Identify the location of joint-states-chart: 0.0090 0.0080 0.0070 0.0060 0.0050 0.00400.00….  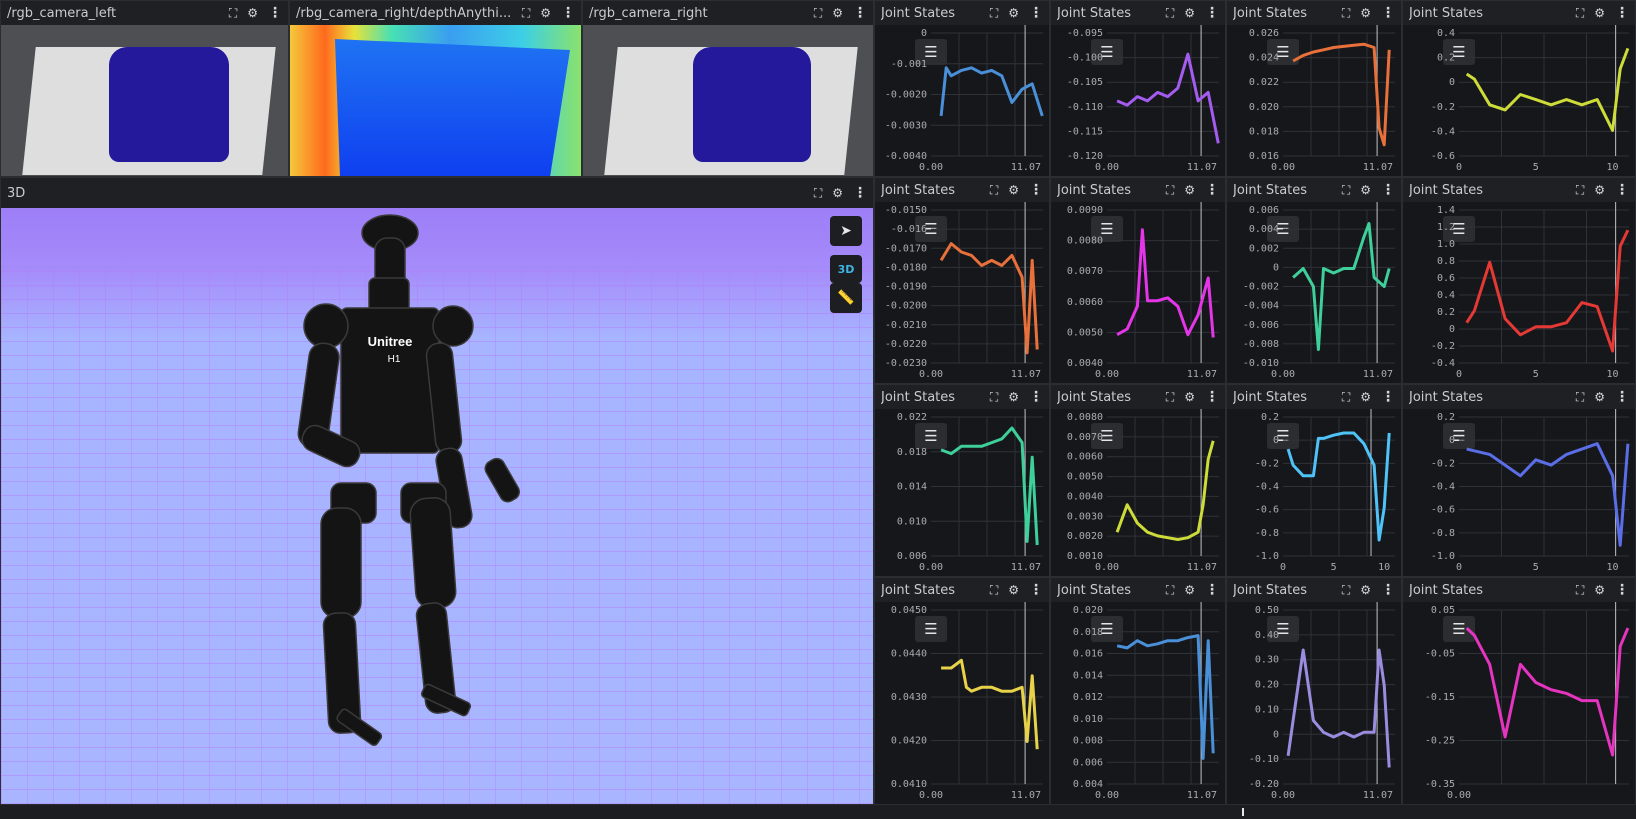
(1138, 292).